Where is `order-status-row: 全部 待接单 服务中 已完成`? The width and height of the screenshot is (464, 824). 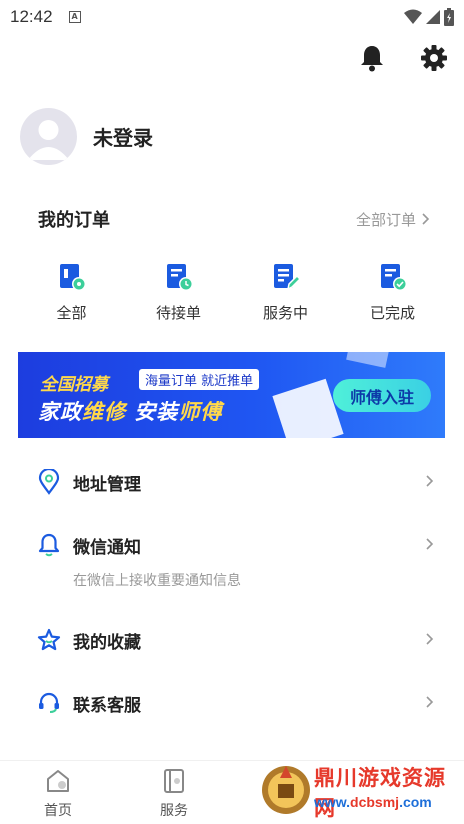 order-status-row: 全部 待接单 服务中 已完成 is located at coordinates (232, 292).